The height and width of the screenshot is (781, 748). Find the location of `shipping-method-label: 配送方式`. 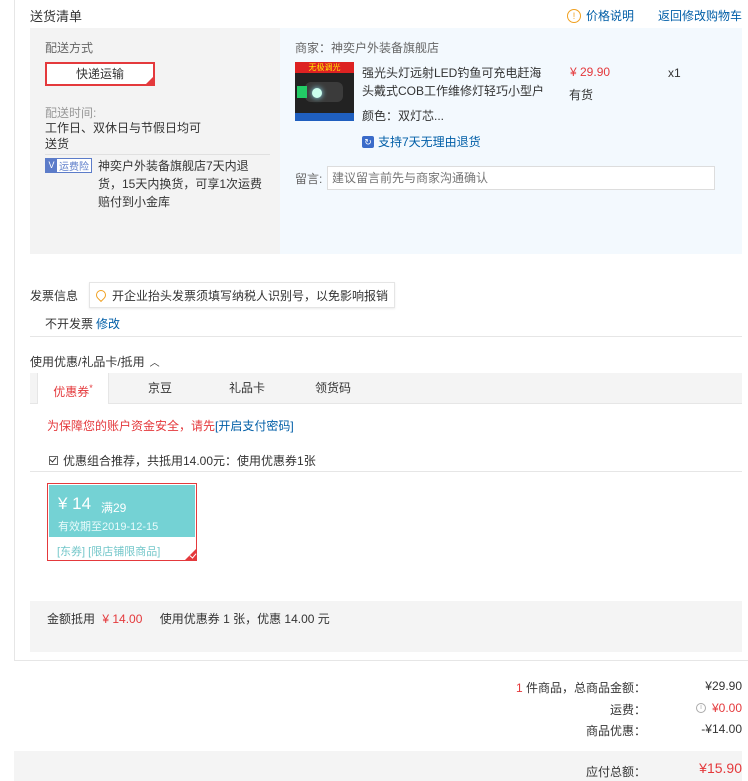

shipping-method-label: 配送方式 is located at coordinates (69, 48).